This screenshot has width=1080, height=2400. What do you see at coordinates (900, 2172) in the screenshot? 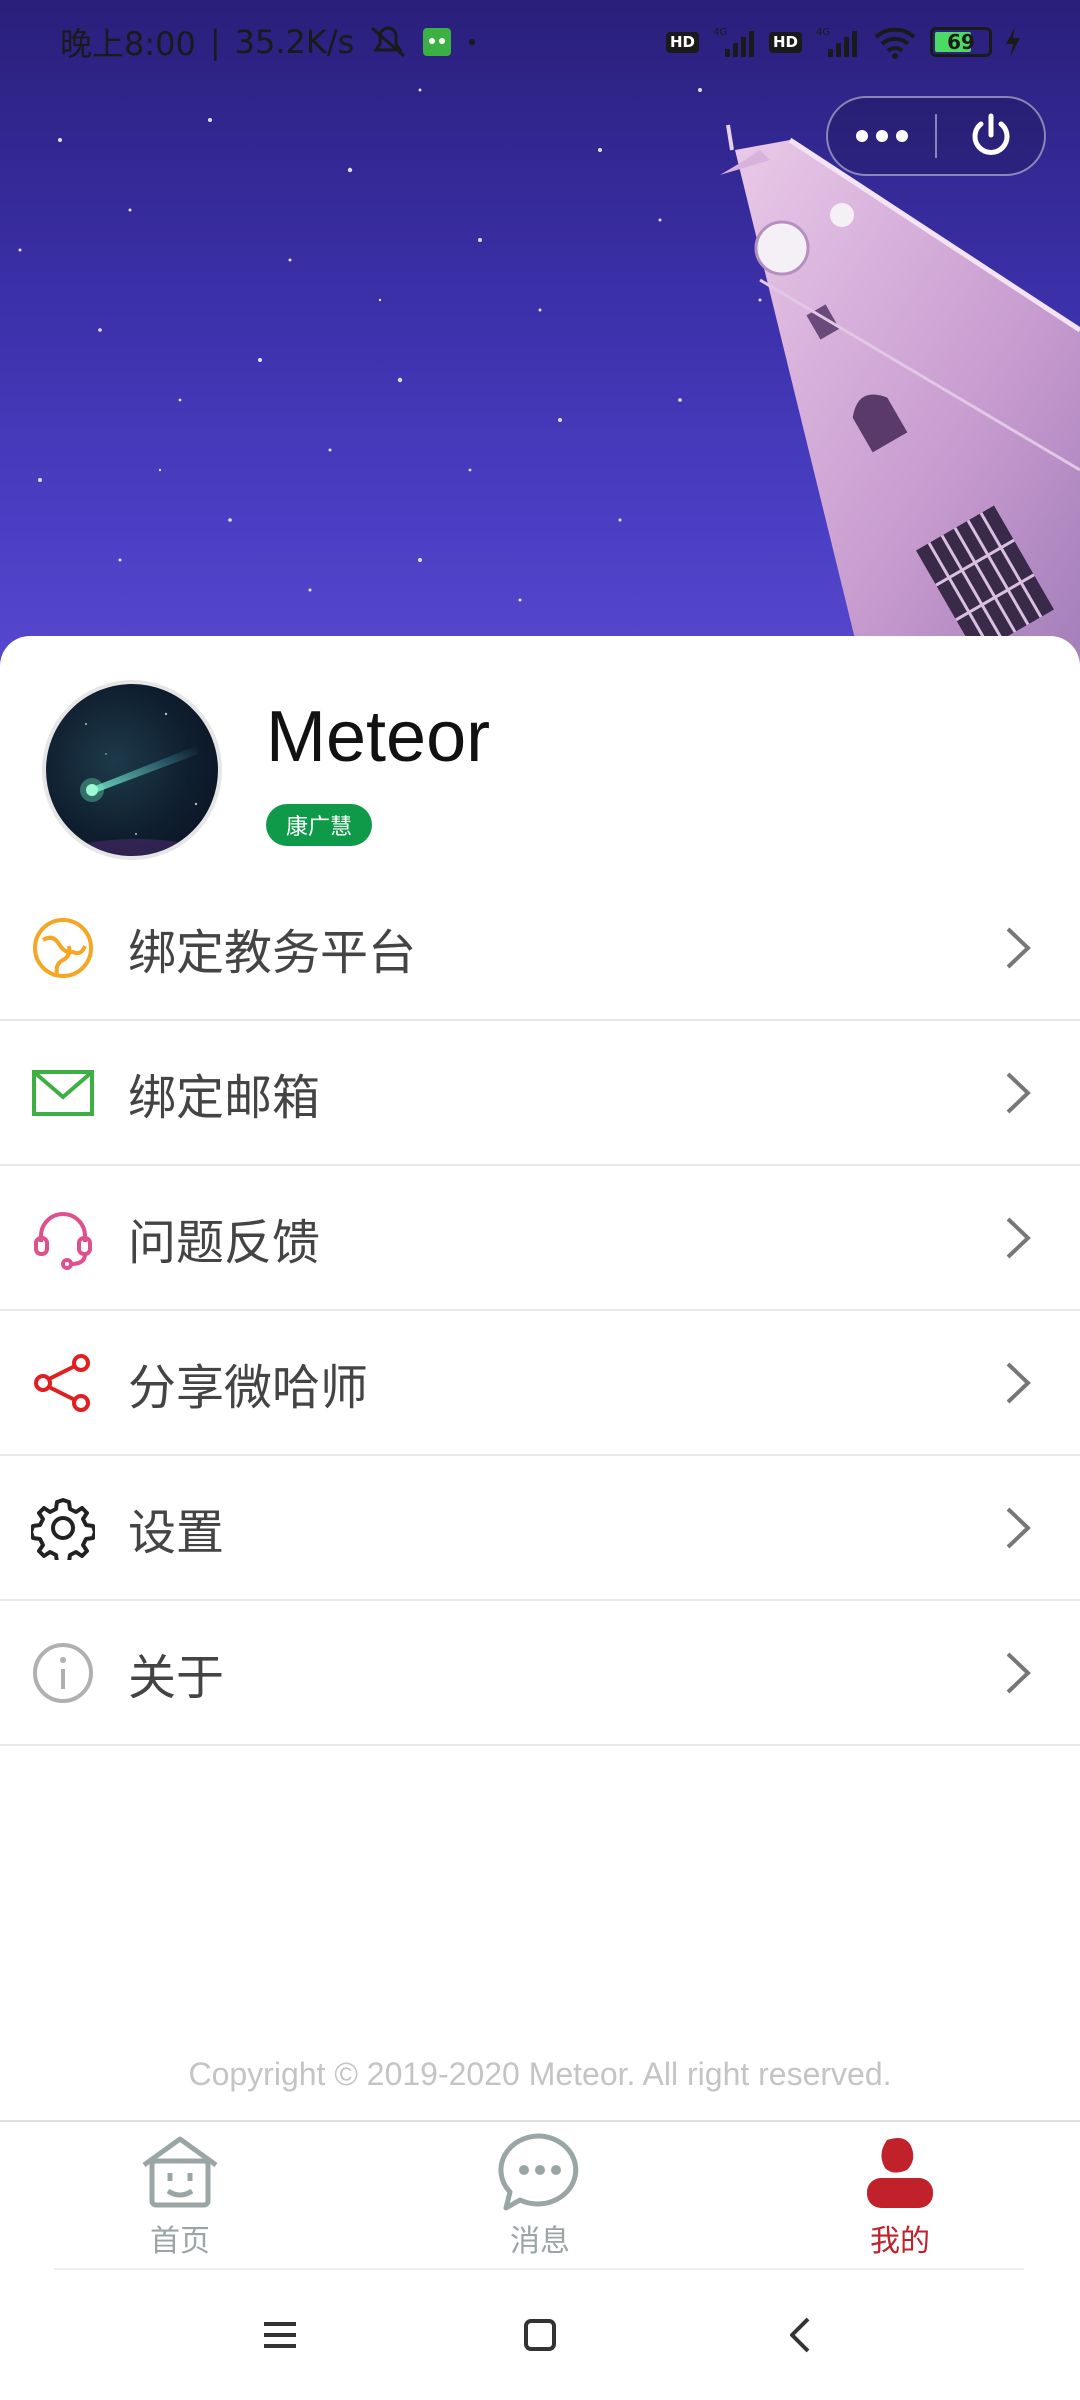
I see `user-icon` at bounding box center [900, 2172].